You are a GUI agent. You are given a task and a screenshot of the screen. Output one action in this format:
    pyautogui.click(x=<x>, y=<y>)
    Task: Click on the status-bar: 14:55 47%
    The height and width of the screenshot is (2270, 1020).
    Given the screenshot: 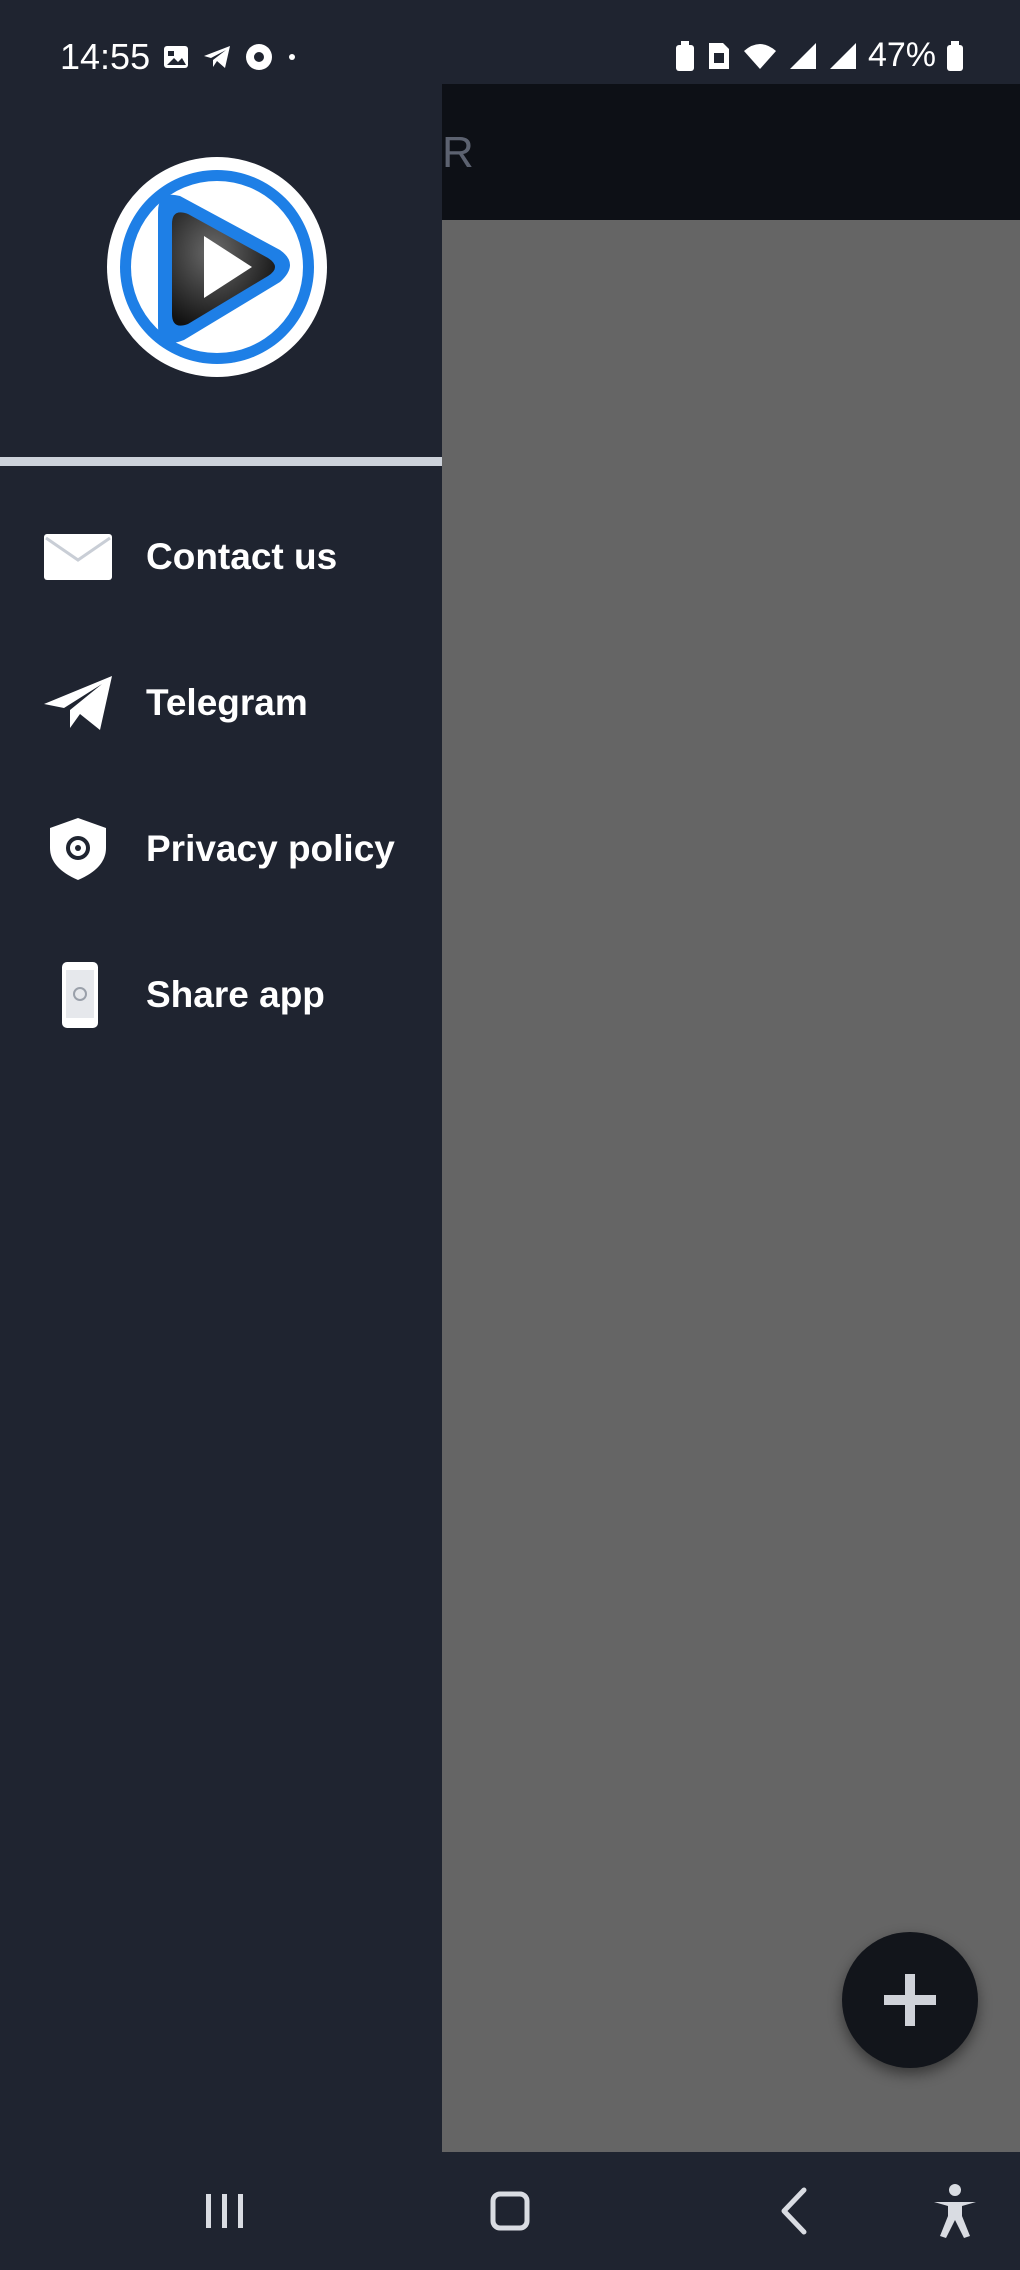 What is the action you would take?
    pyautogui.click(x=510, y=43)
    